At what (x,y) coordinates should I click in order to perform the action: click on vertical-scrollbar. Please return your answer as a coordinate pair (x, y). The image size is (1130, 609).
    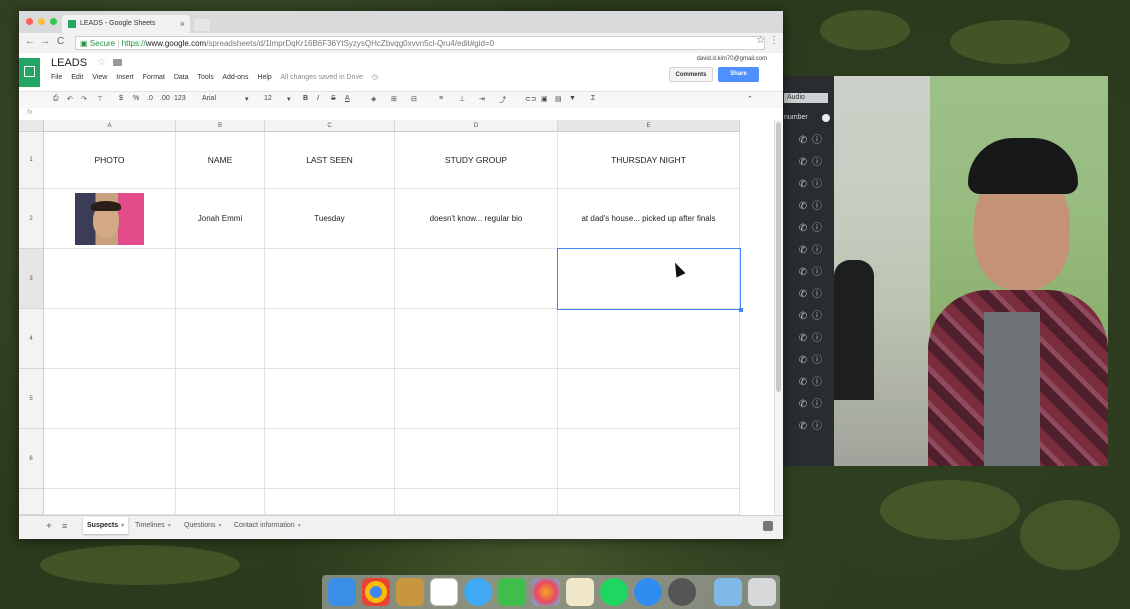
    Looking at the image, I should click on (778, 317).